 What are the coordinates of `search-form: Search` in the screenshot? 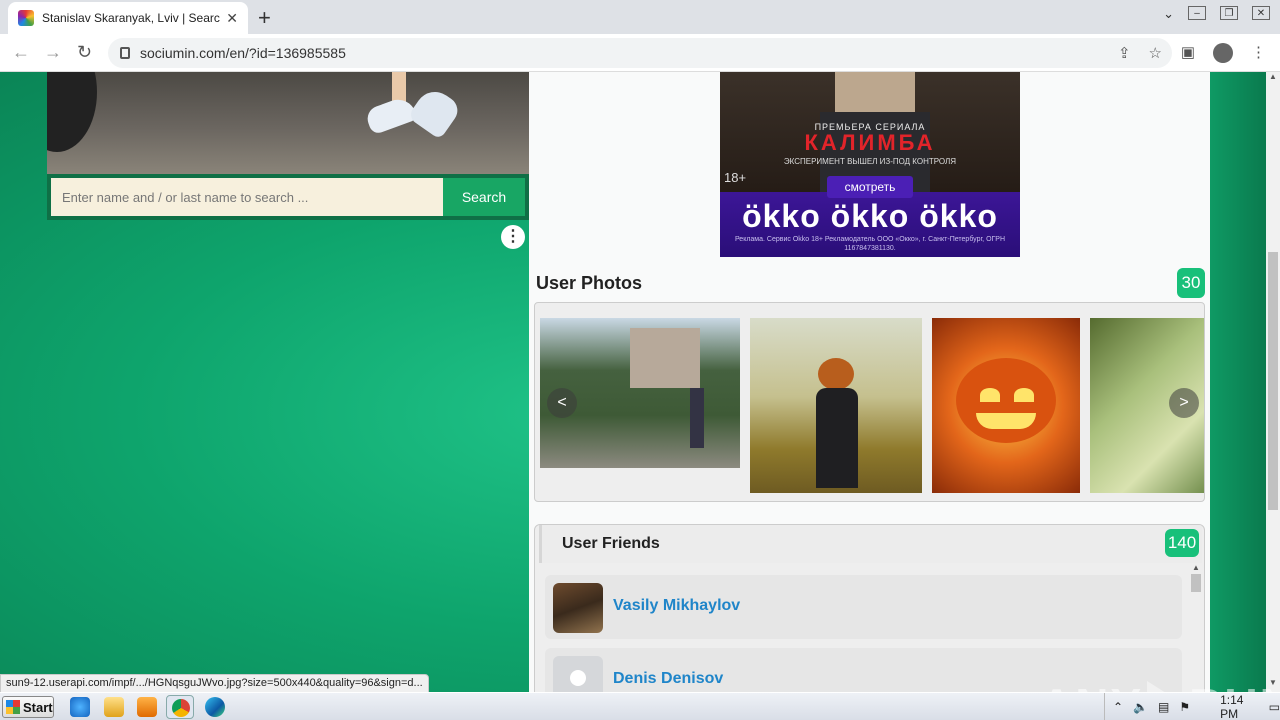 It's located at (288, 197).